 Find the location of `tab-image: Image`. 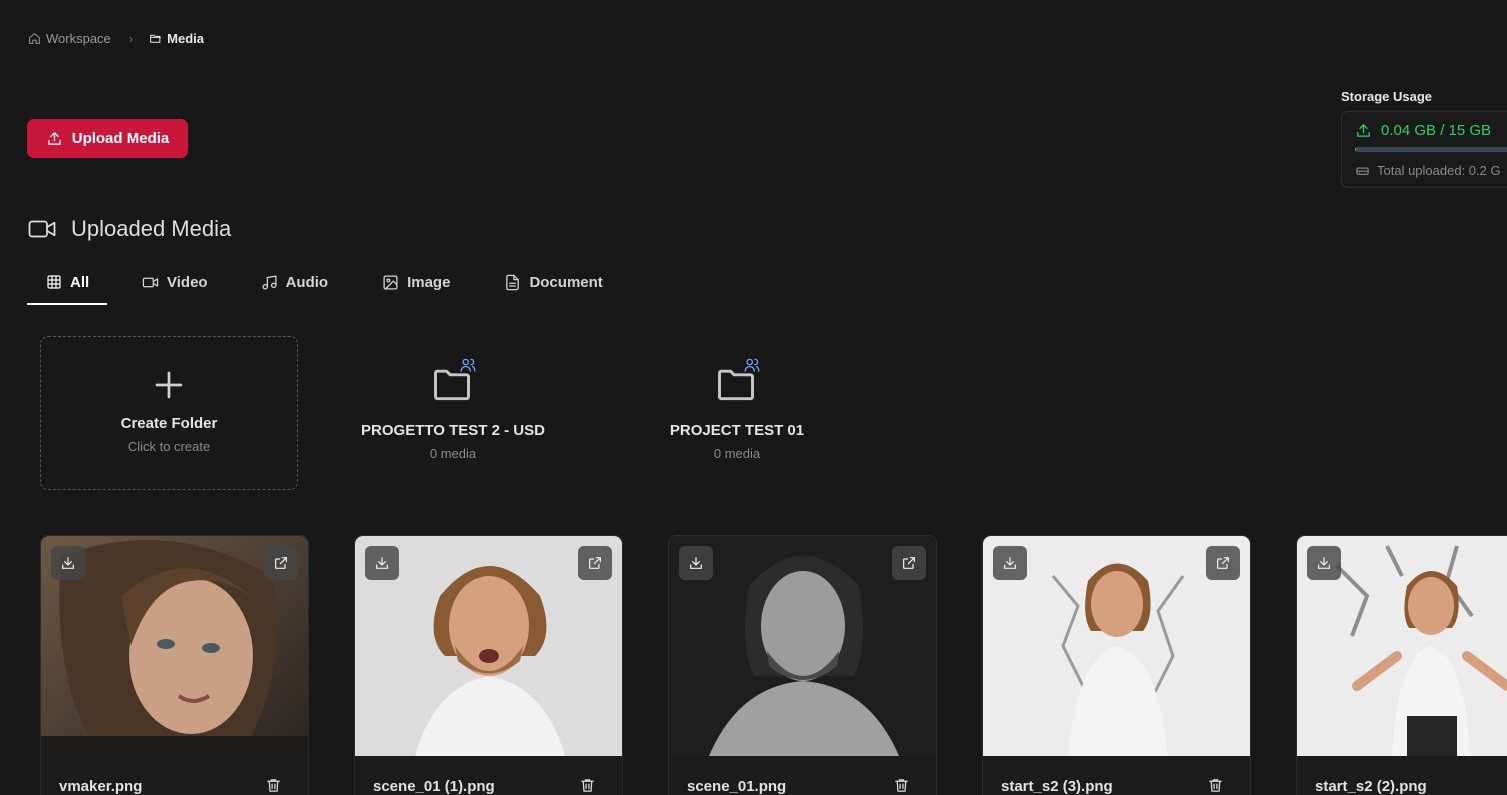

tab-image: Image is located at coordinates (416, 285).